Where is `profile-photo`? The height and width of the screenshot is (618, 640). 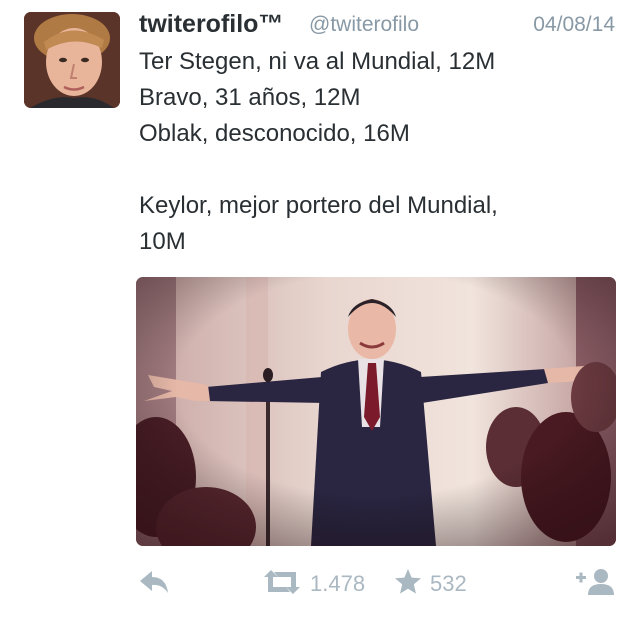
profile-photo is located at coordinates (72, 60).